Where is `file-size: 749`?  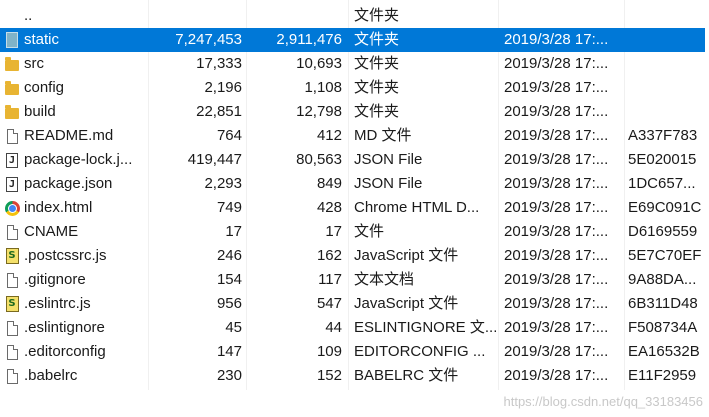 file-size: 749 is located at coordinates (229, 207).